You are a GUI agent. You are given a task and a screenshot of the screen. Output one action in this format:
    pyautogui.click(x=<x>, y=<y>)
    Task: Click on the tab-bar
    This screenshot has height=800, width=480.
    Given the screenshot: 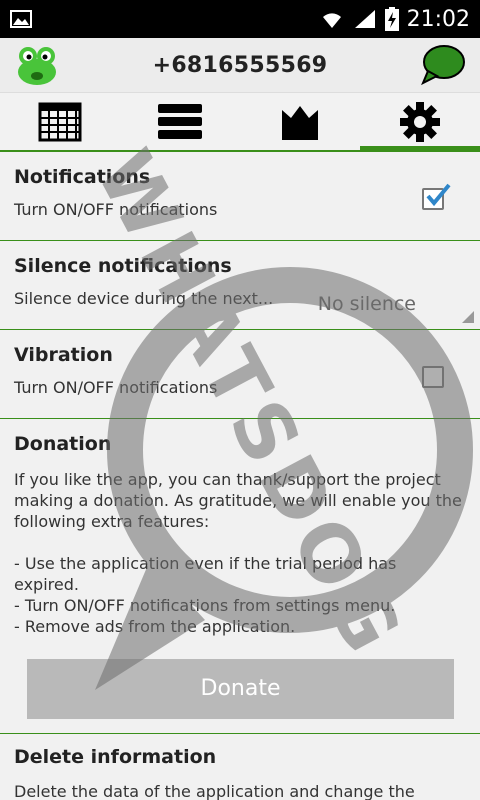 What is the action you would take?
    pyautogui.click(x=240, y=122)
    